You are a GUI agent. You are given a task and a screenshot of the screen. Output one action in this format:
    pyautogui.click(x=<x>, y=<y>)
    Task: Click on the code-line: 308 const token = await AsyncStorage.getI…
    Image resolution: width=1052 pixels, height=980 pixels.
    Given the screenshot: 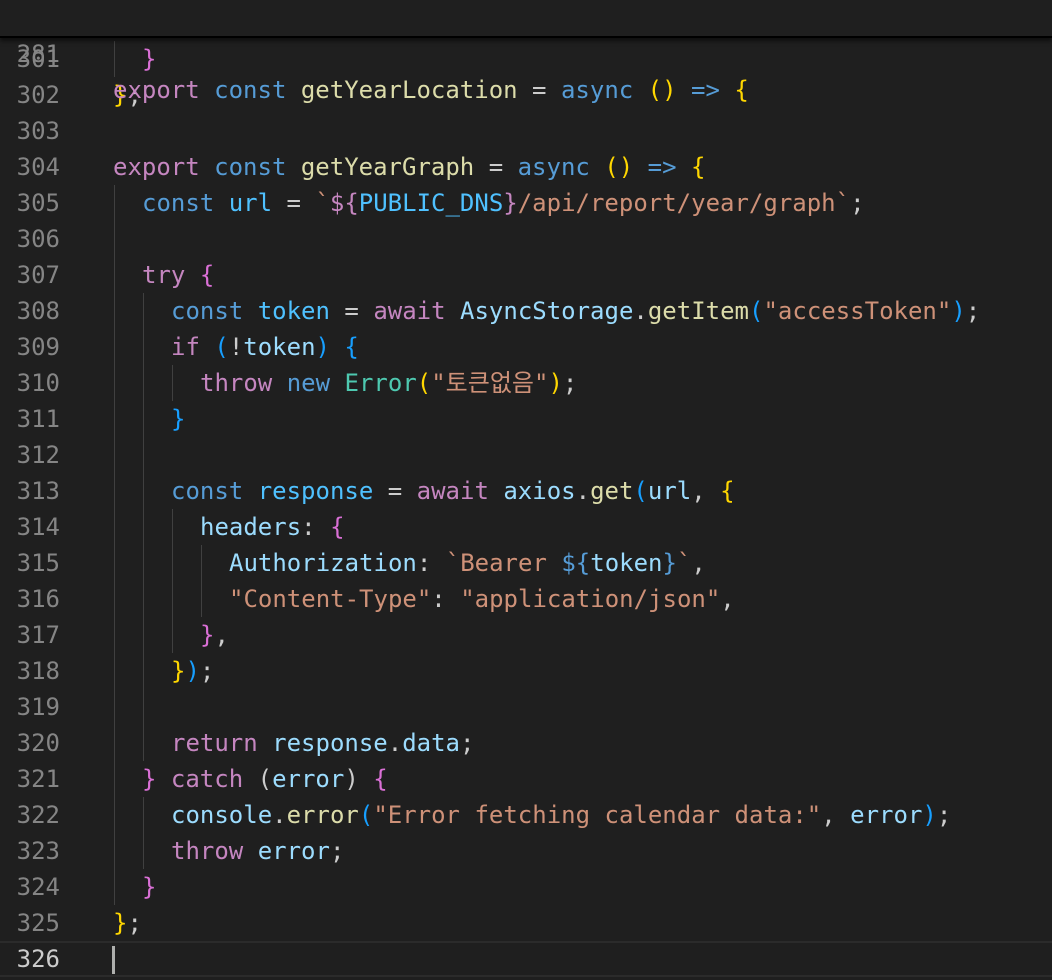 What is the action you would take?
    pyautogui.click(x=526, y=311)
    